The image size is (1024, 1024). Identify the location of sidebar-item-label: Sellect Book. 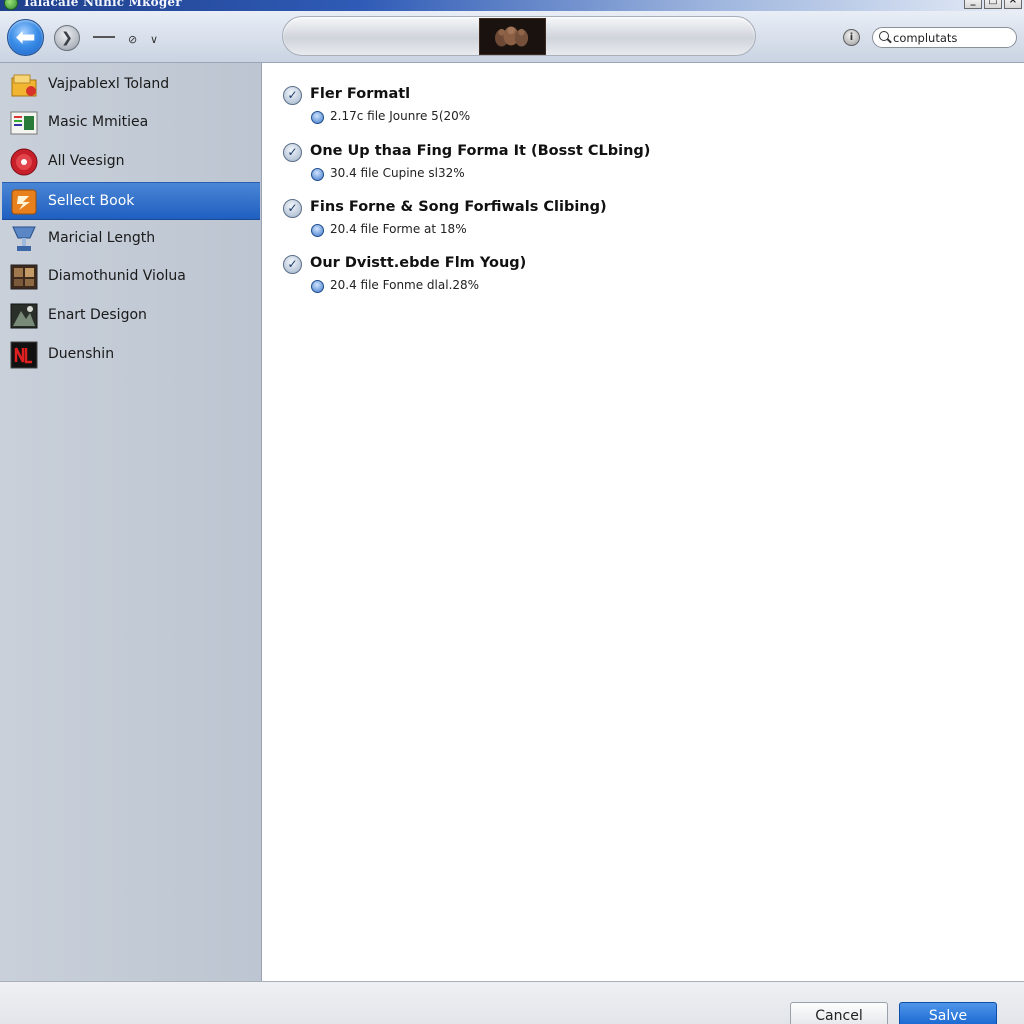
(91, 201).